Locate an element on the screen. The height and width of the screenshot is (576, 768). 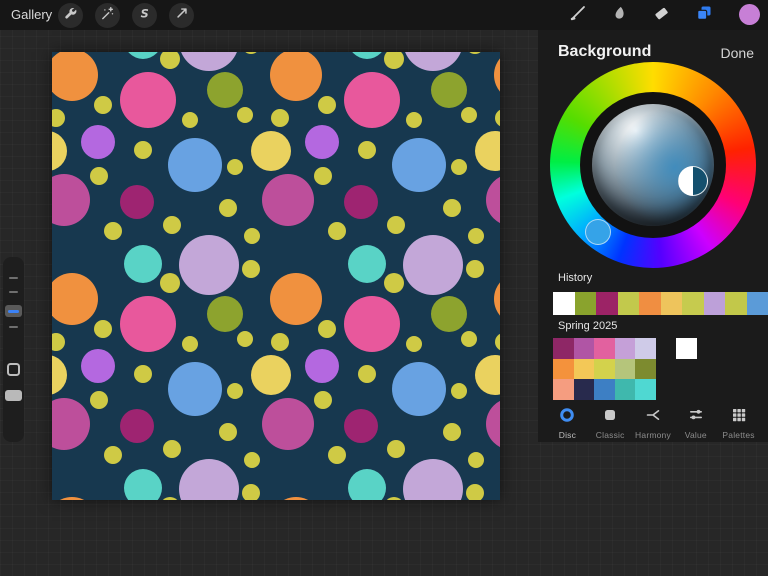
done-button: Done is located at coordinates (737, 53).